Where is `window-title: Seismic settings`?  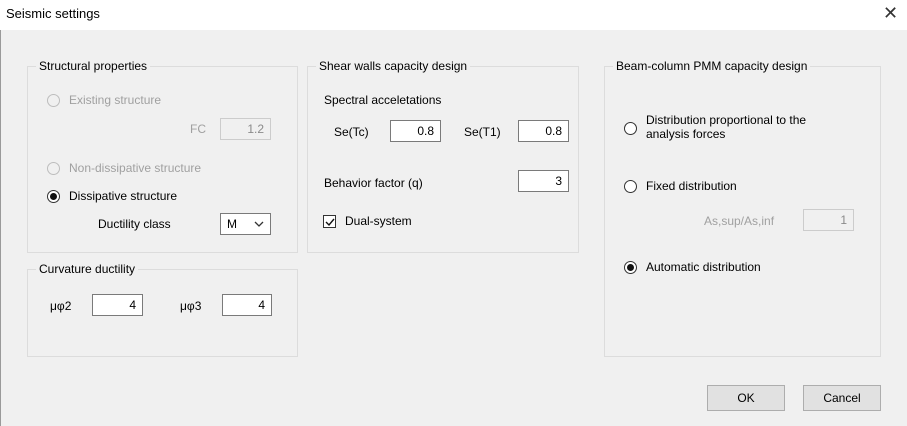 window-title: Seismic settings is located at coordinates (53, 13).